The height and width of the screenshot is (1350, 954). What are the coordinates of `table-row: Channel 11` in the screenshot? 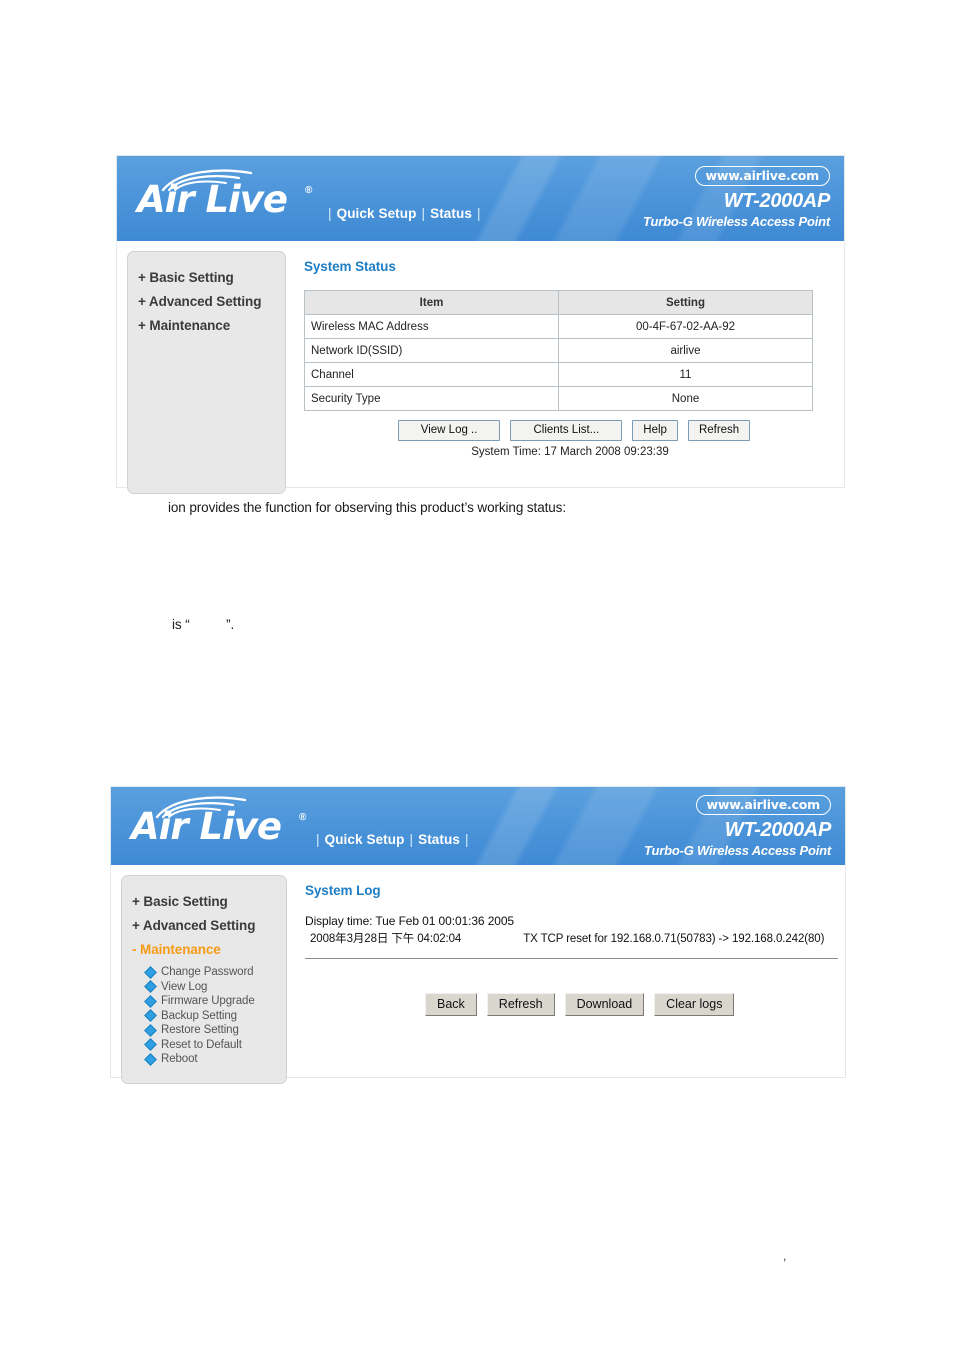 It's located at (558, 374).